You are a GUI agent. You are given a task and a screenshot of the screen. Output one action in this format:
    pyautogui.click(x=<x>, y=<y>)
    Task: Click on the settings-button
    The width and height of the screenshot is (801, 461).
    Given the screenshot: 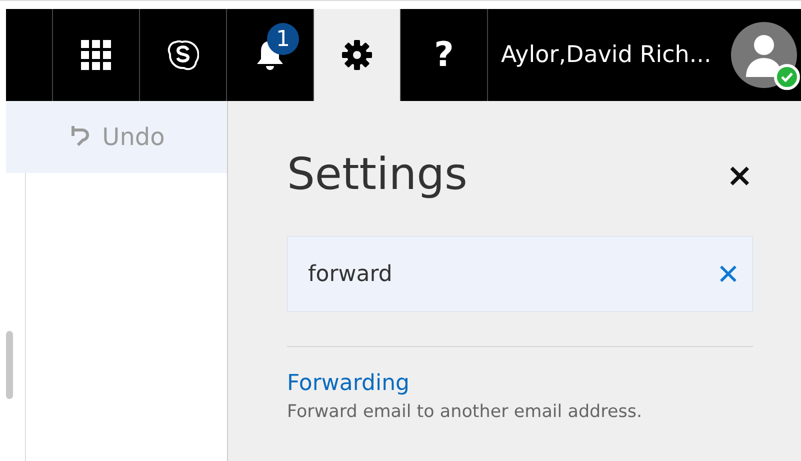 What is the action you would take?
    pyautogui.click(x=357, y=55)
    